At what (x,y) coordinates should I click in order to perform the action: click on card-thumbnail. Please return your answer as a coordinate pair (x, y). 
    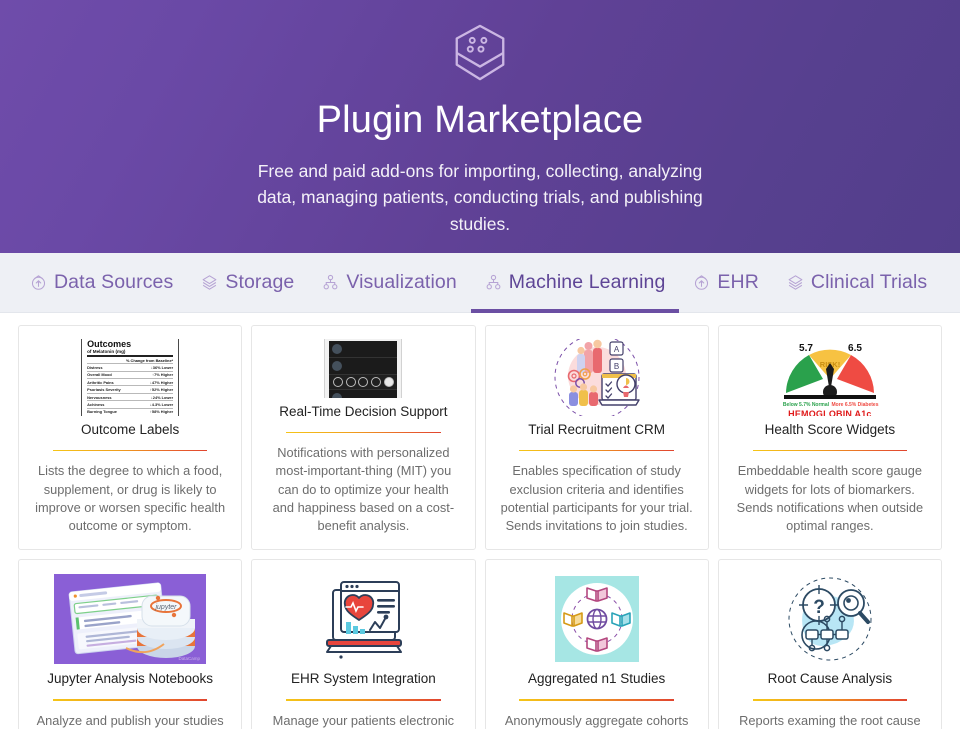
    Looking at the image, I should click on (363, 369).